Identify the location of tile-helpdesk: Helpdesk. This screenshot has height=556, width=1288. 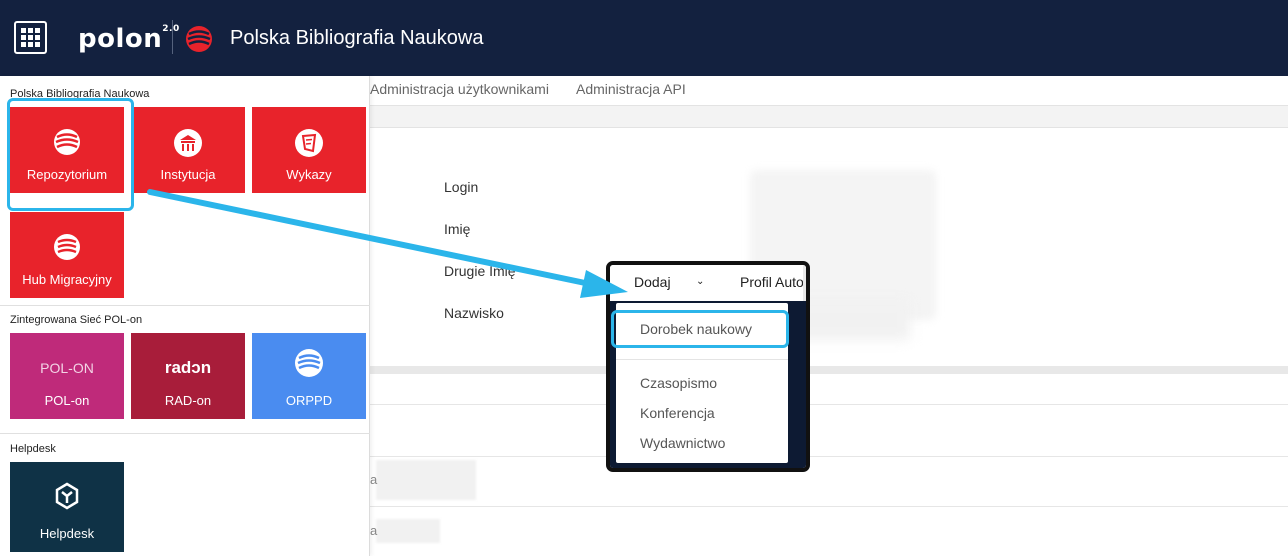
(67, 507).